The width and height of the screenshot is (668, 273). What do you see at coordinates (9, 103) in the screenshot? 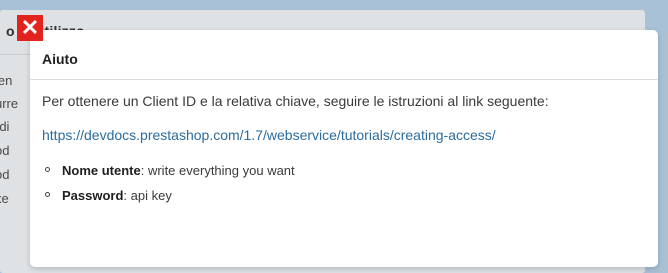
I see `background-row: urre` at bounding box center [9, 103].